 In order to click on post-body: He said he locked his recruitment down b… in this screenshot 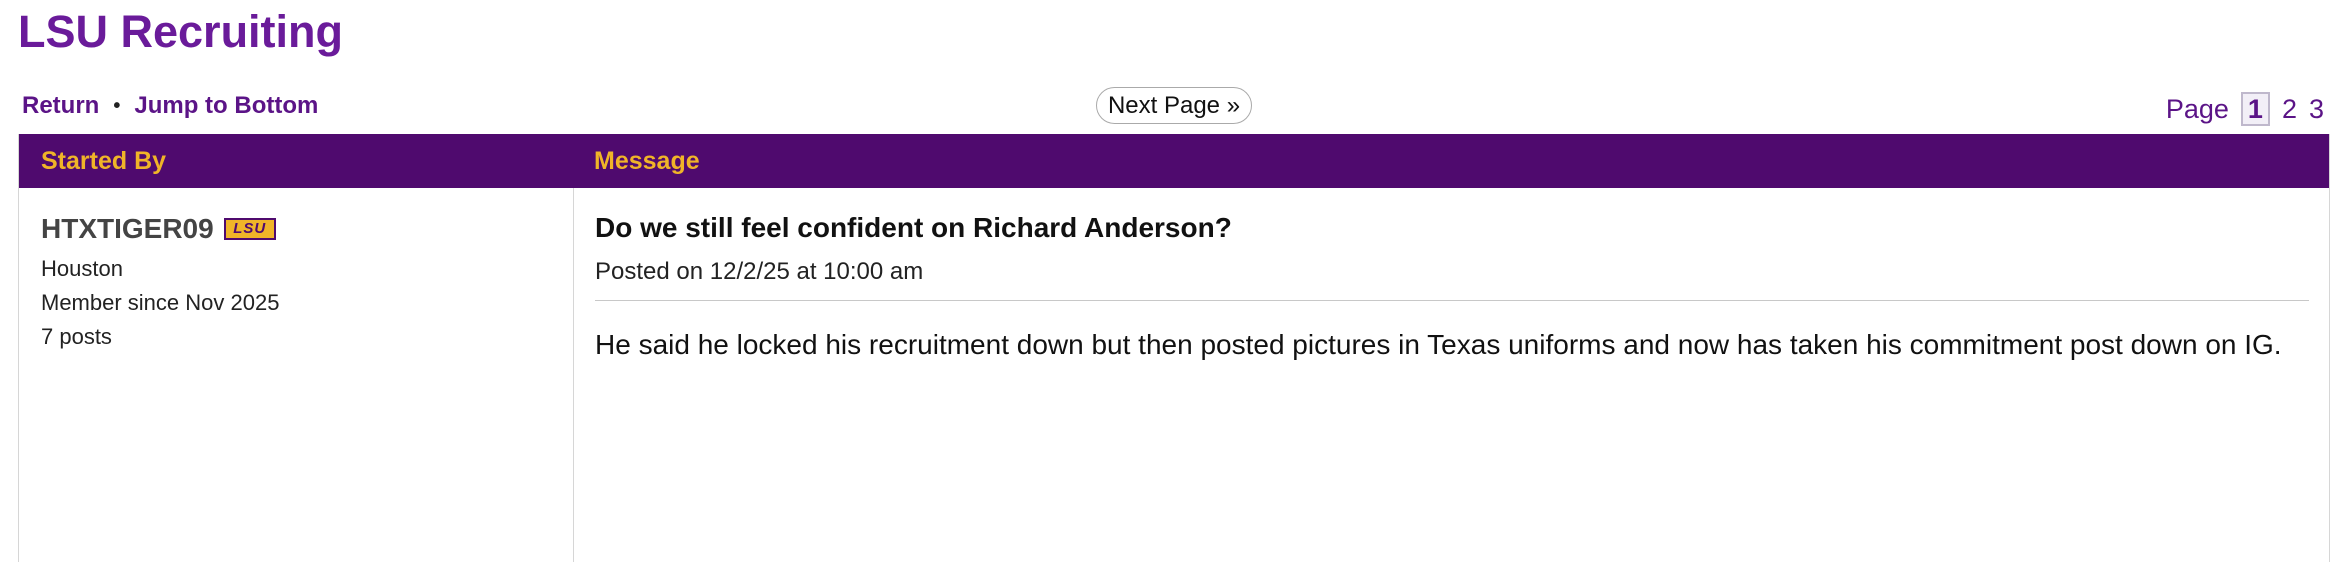, I will do `click(1438, 344)`.